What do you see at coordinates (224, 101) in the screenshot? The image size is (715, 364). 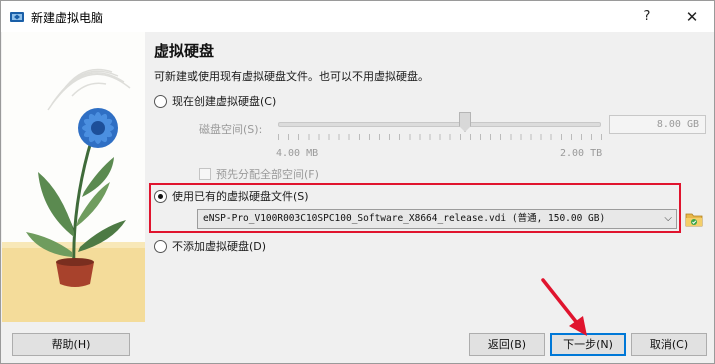 I see `radio-label: 现在创建虚拟硬盘(C)` at bounding box center [224, 101].